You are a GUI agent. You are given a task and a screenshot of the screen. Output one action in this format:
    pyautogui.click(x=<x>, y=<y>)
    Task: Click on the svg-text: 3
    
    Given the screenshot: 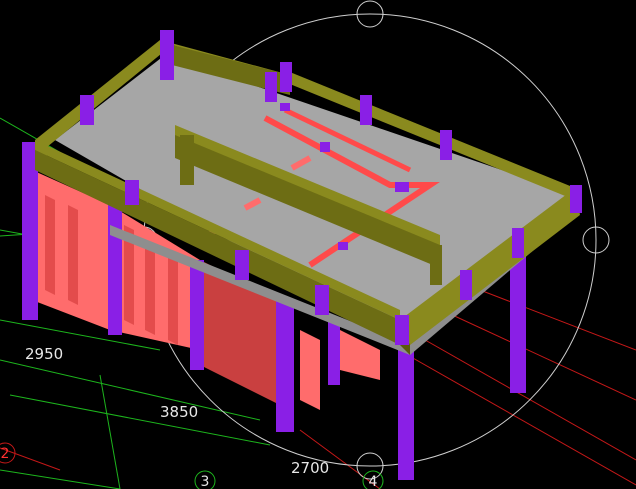 What is the action you would take?
    pyautogui.click(x=205, y=481)
    